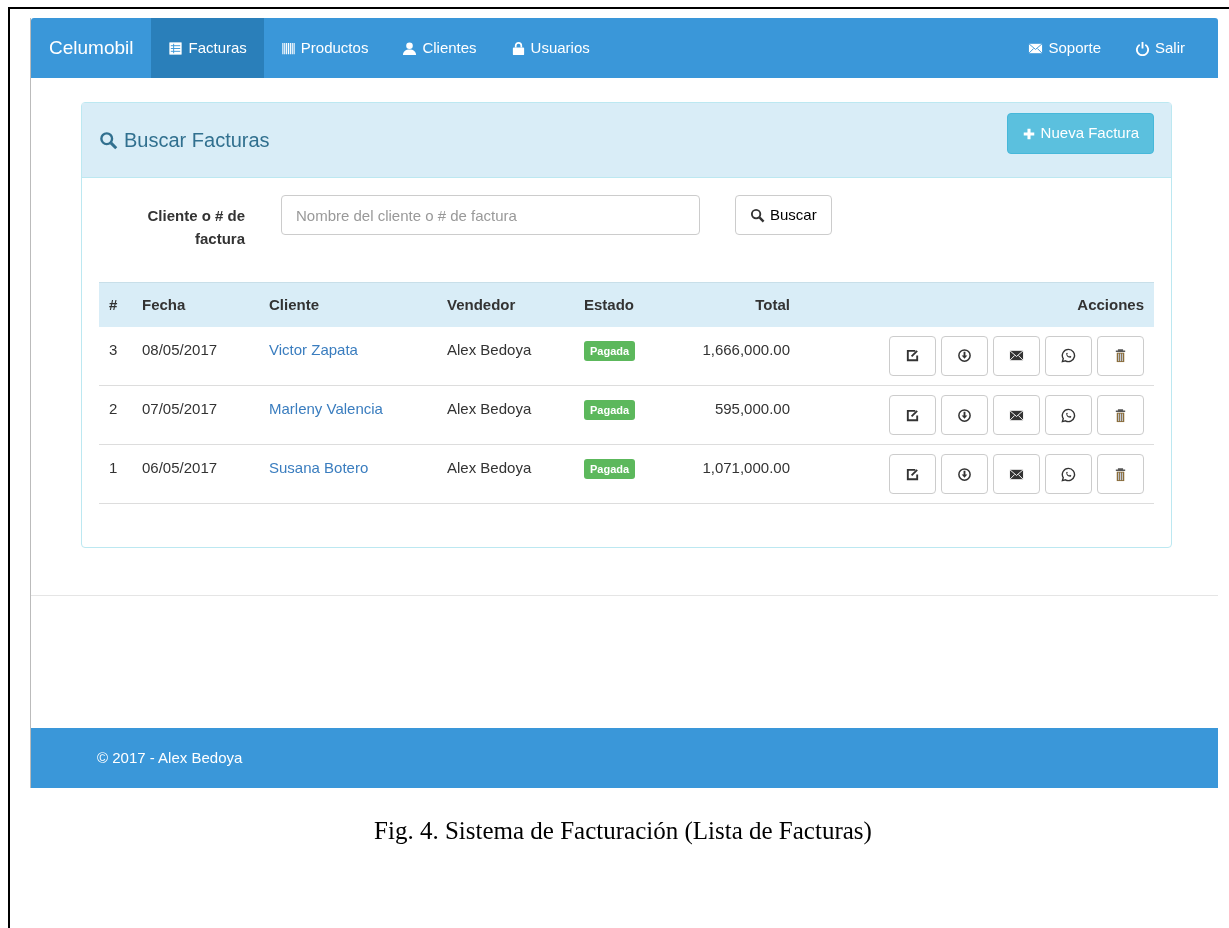 The width and height of the screenshot is (1229, 928). Describe the element at coordinates (113, 467) in the screenshot. I see `table-cell: 1` at that location.